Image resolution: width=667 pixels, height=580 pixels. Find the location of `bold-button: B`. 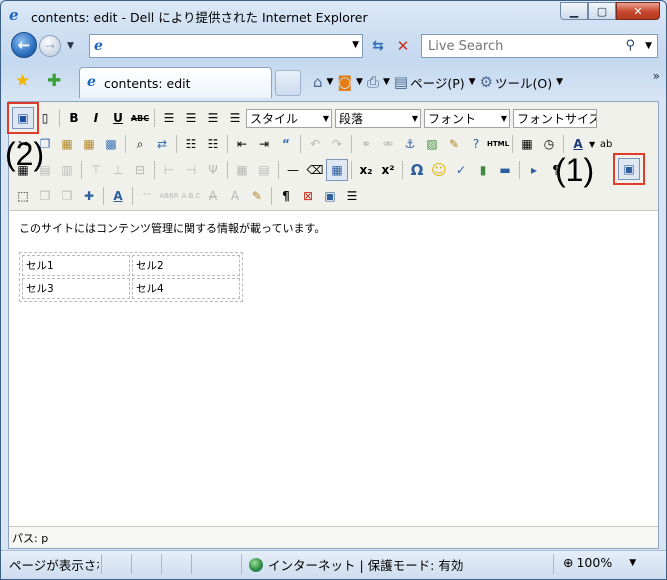

bold-button: B is located at coordinates (74, 118).